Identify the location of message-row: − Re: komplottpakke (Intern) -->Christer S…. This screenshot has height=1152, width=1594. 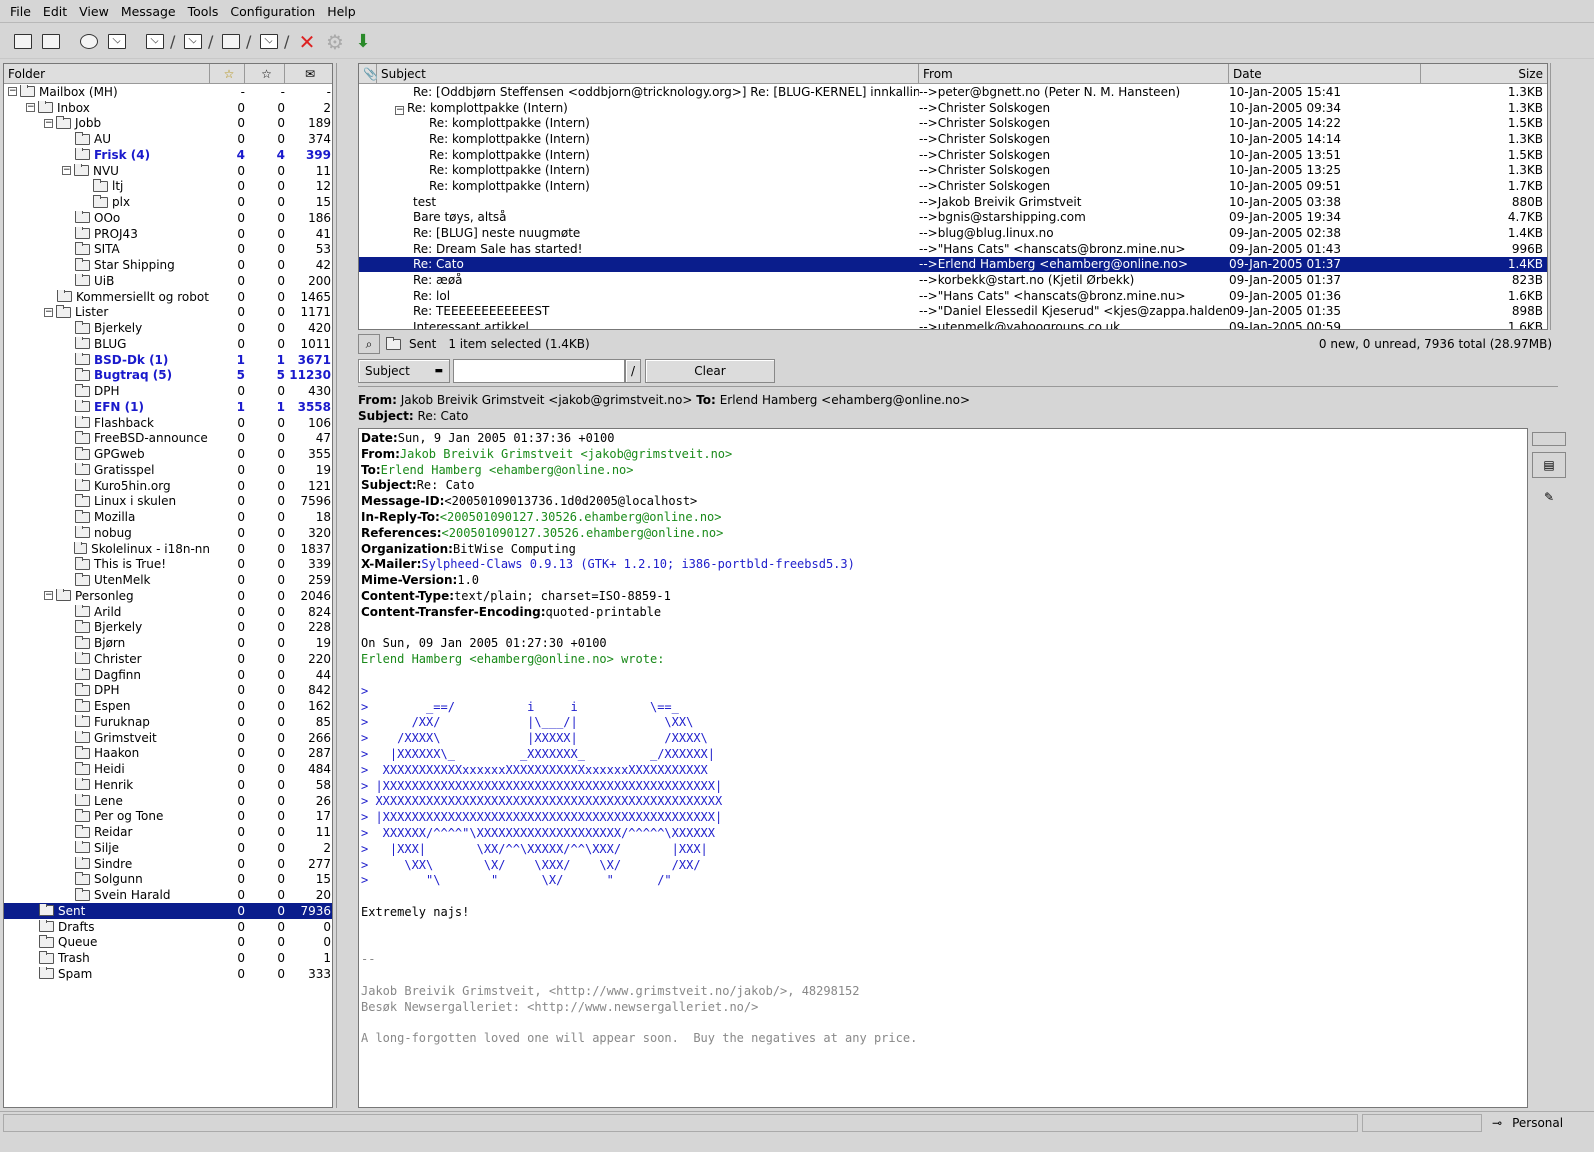
(953, 108).